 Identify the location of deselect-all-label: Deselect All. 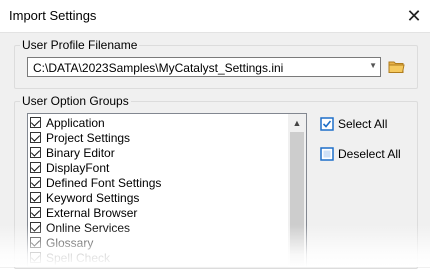
(369, 154).